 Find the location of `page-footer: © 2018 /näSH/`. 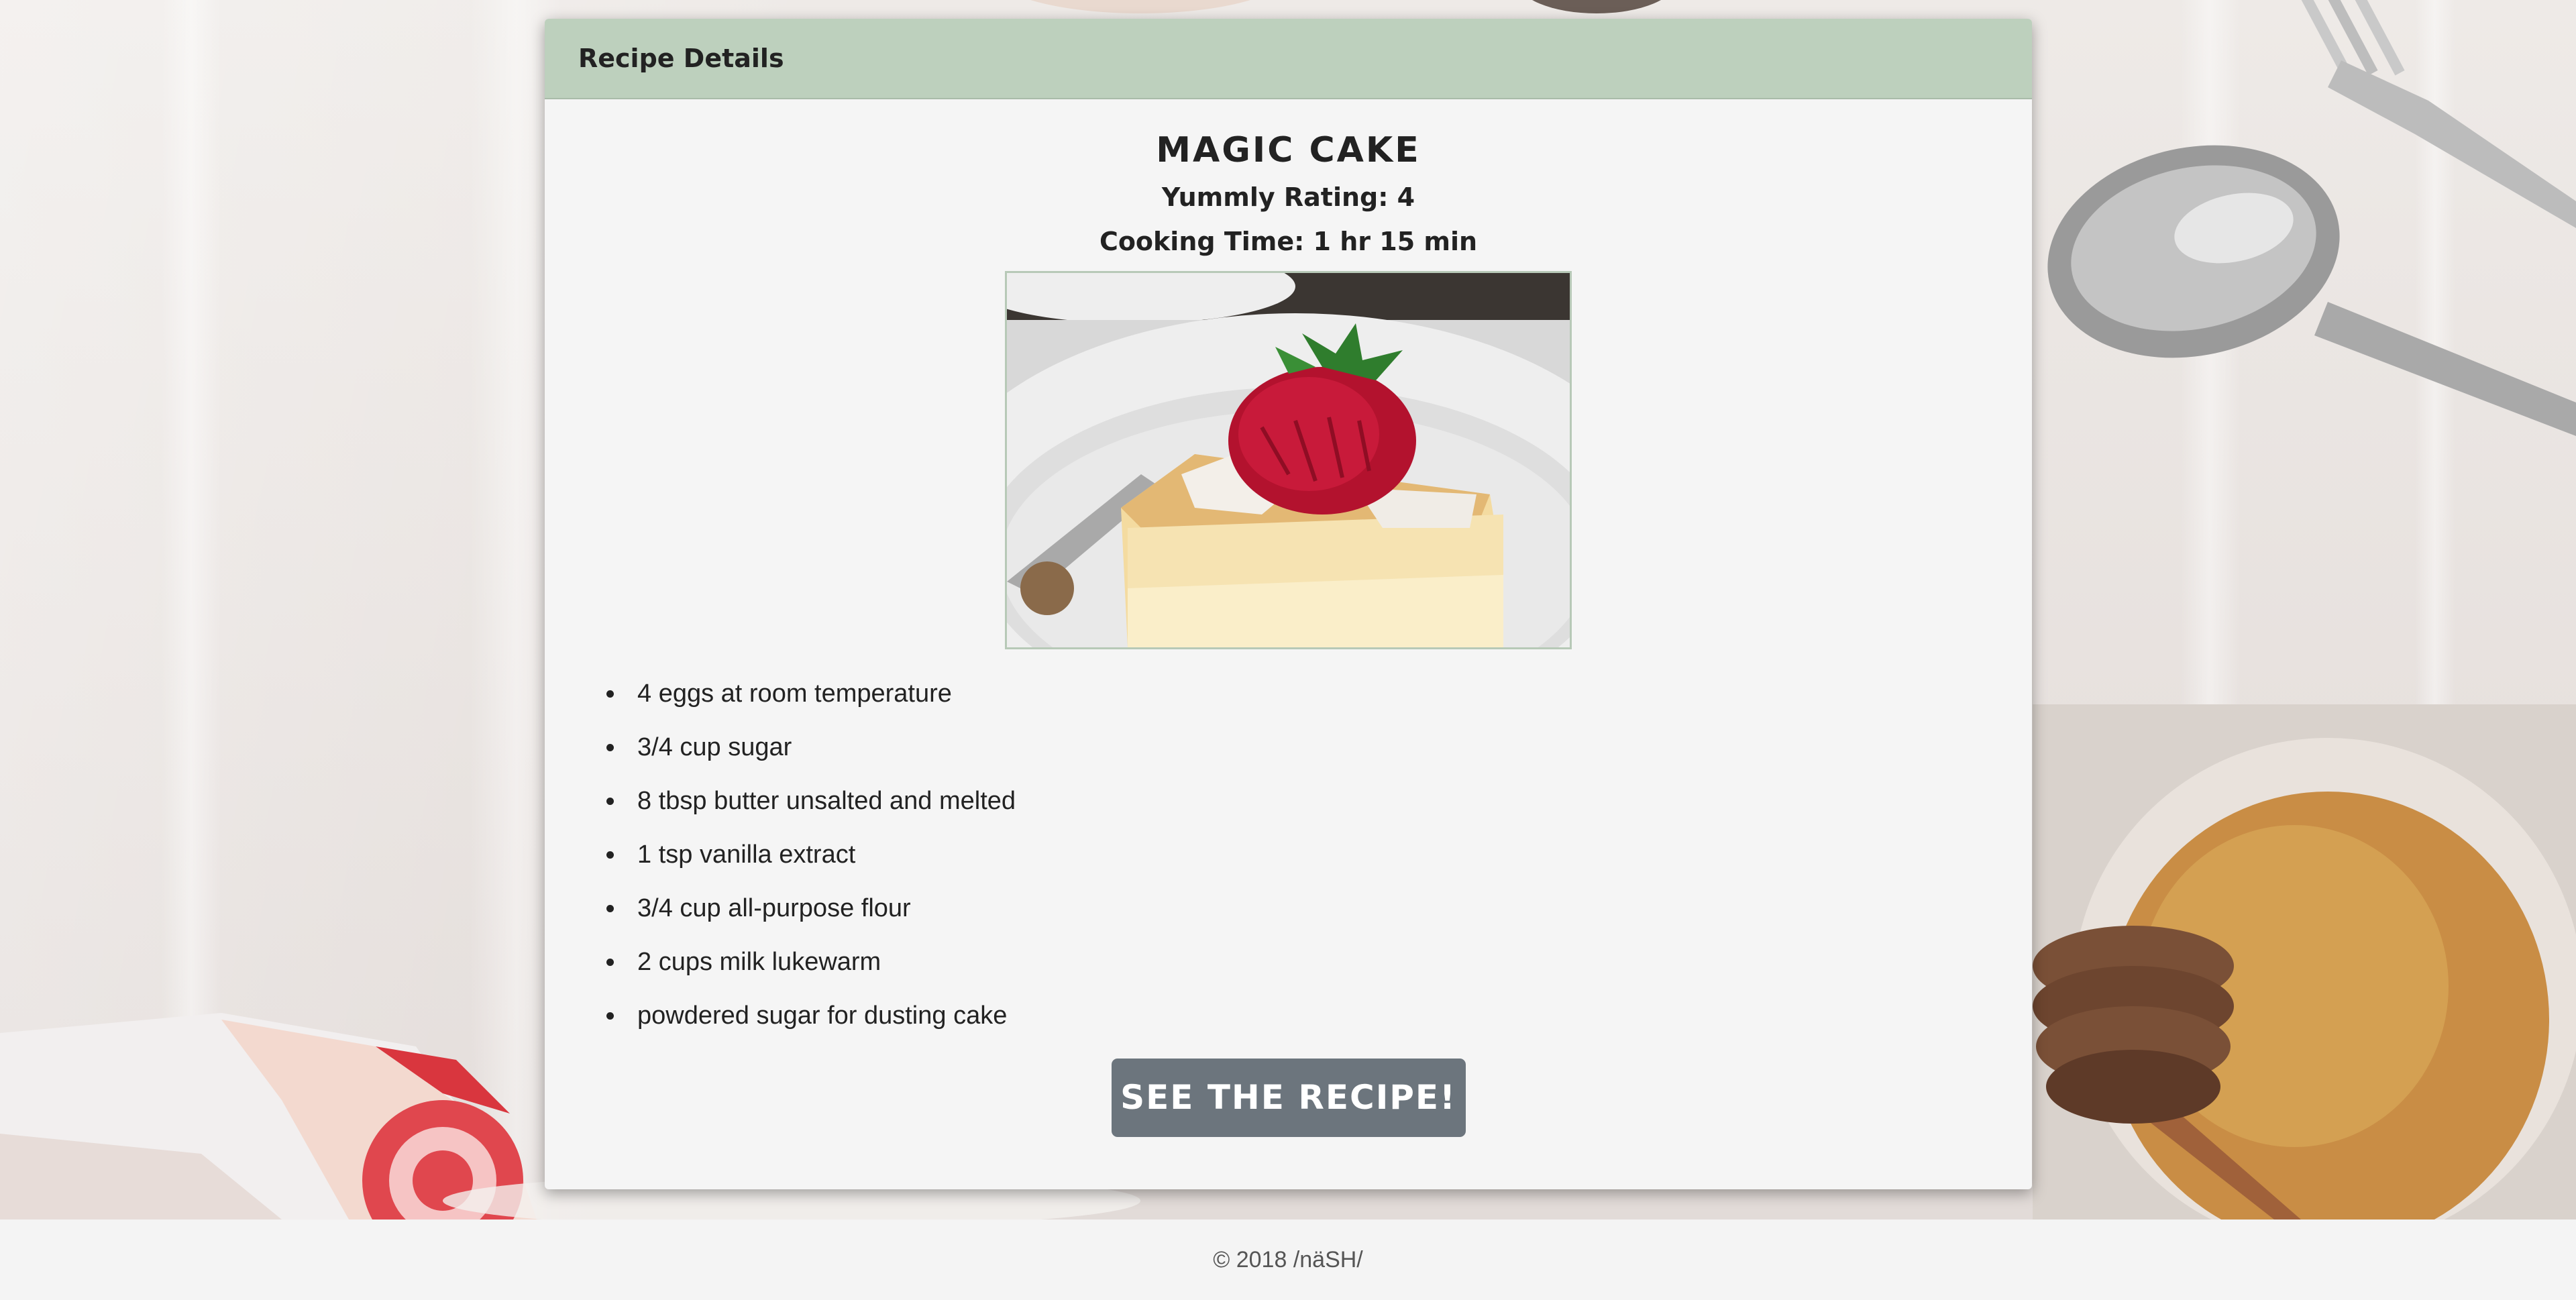

page-footer: © 2018 /näSH/ is located at coordinates (1288, 1260).